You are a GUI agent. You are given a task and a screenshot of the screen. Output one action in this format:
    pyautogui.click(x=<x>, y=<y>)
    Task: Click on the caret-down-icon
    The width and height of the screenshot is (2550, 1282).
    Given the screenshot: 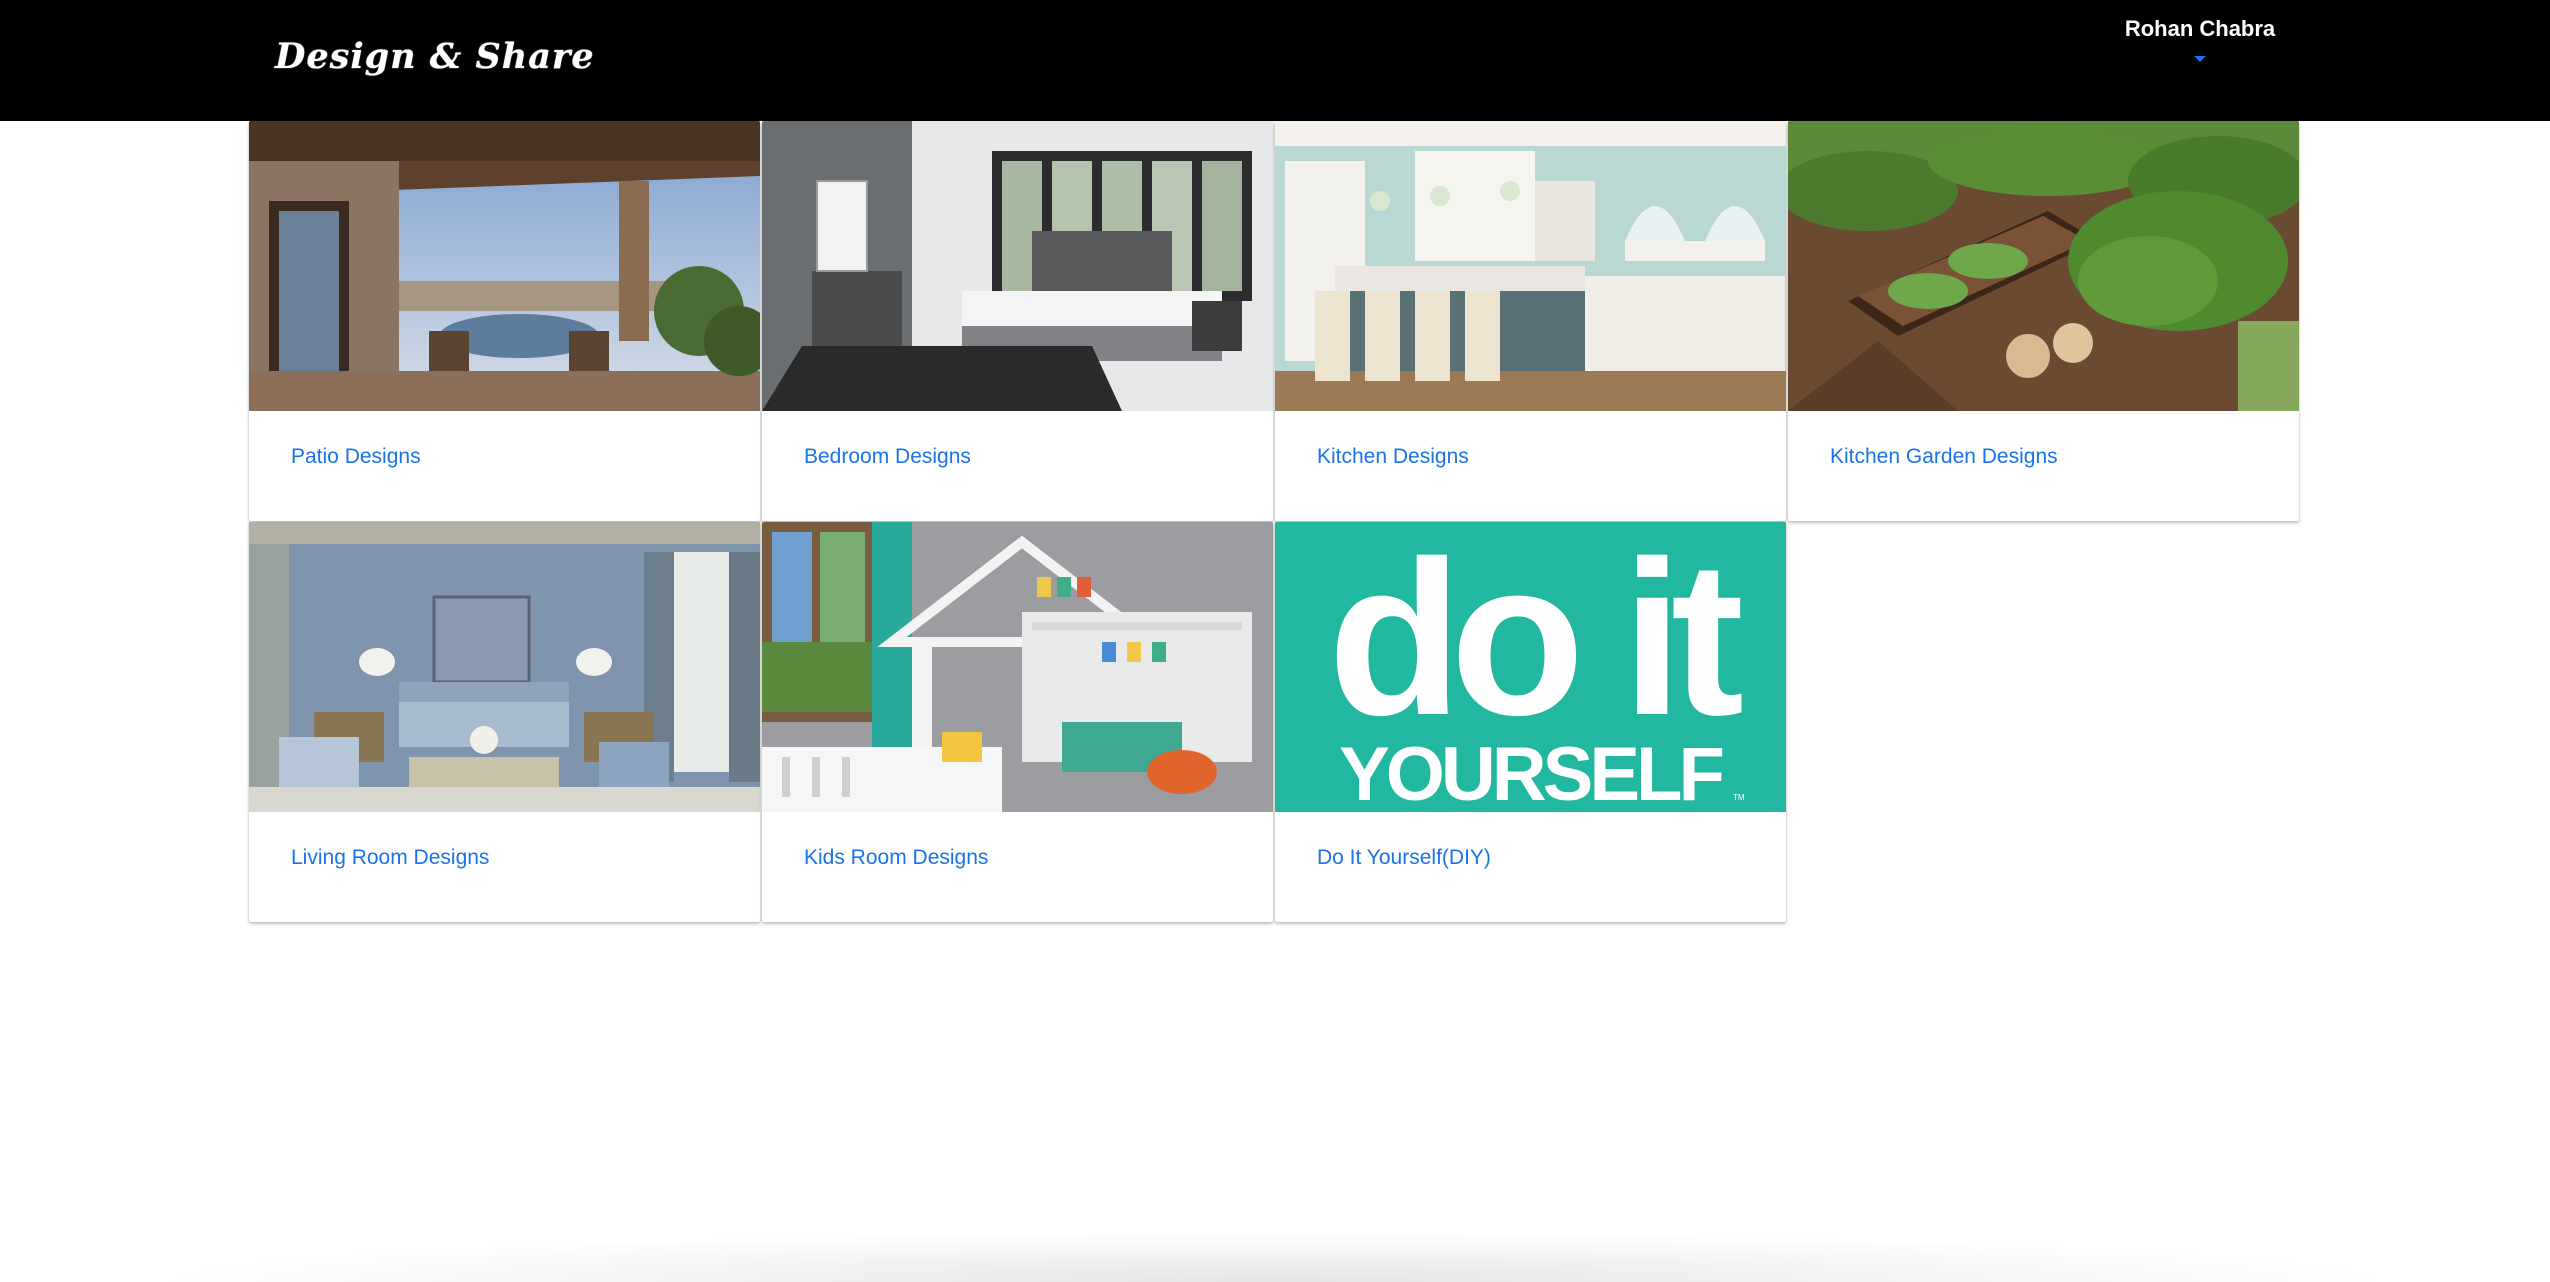 What is the action you would take?
    pyautogui.click(x=2200, y=59)
    